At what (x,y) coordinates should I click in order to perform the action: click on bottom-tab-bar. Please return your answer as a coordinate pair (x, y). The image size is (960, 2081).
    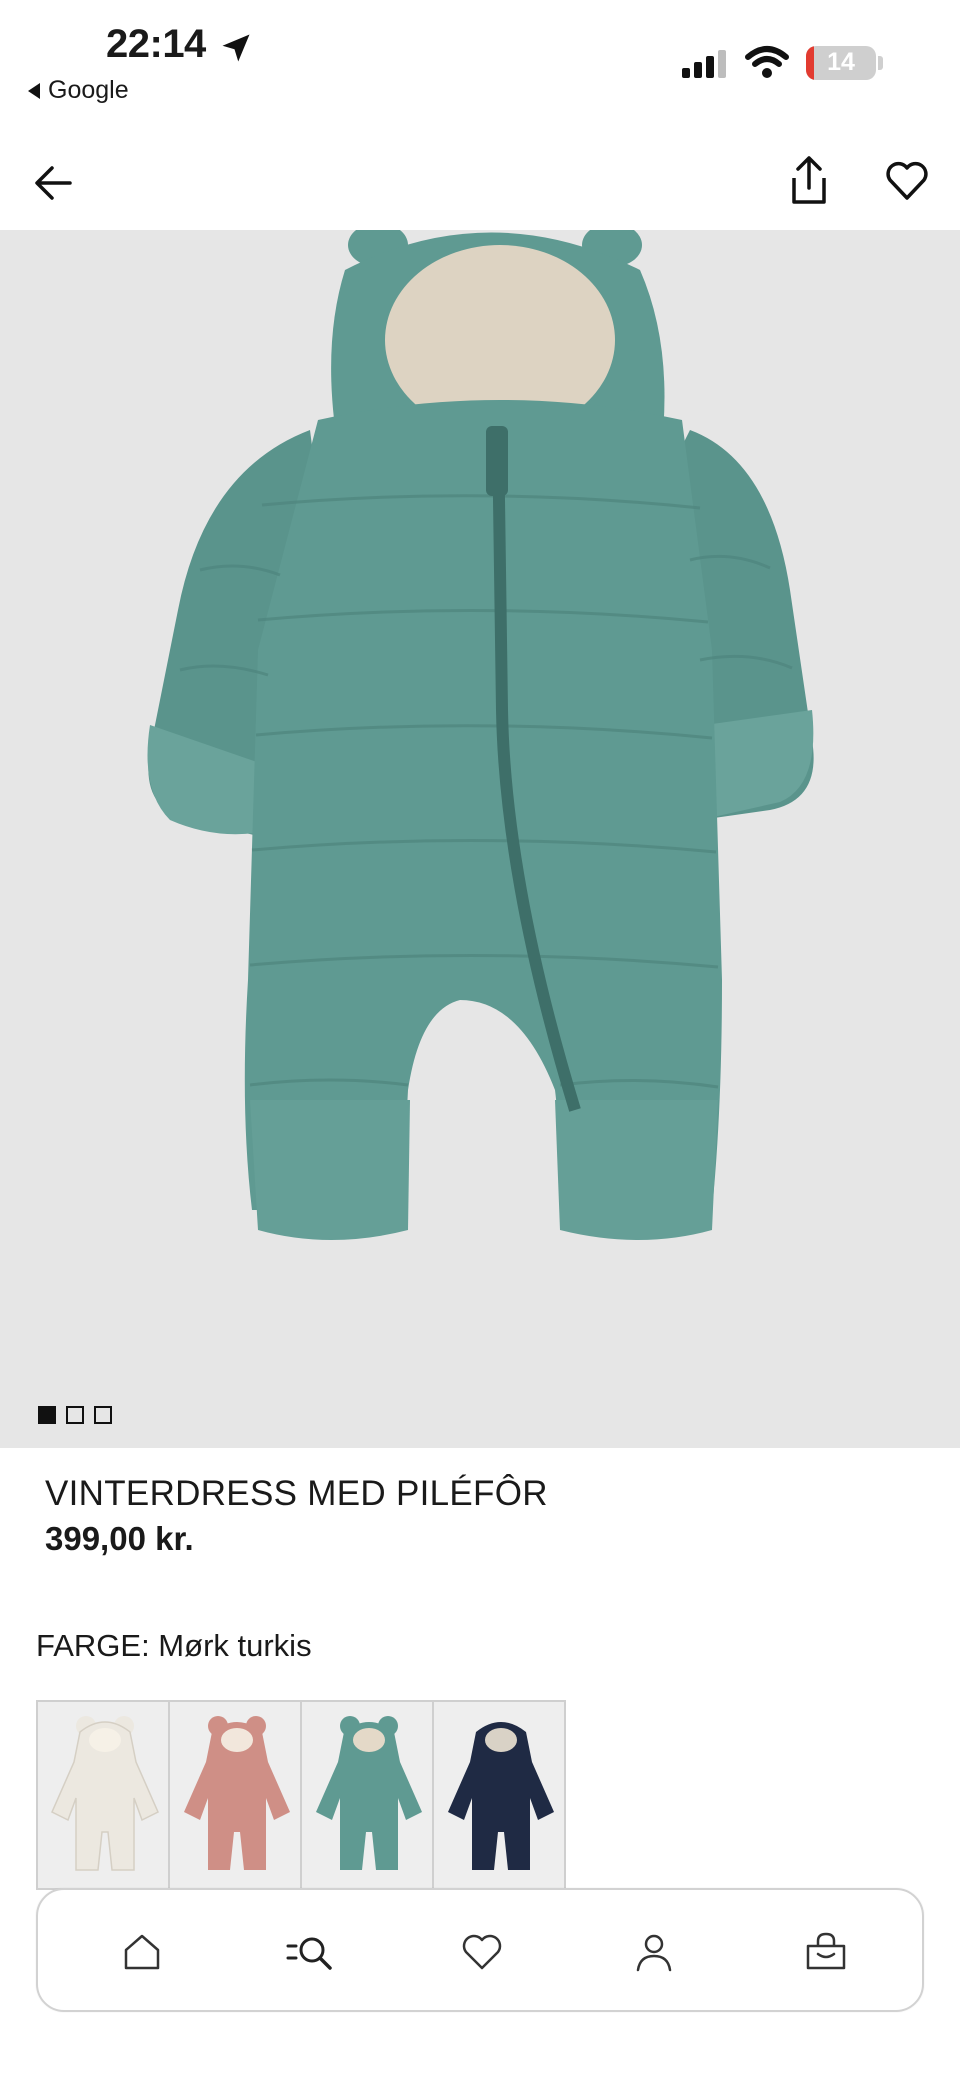
    Looking at the image, I should click on (480, 1950).